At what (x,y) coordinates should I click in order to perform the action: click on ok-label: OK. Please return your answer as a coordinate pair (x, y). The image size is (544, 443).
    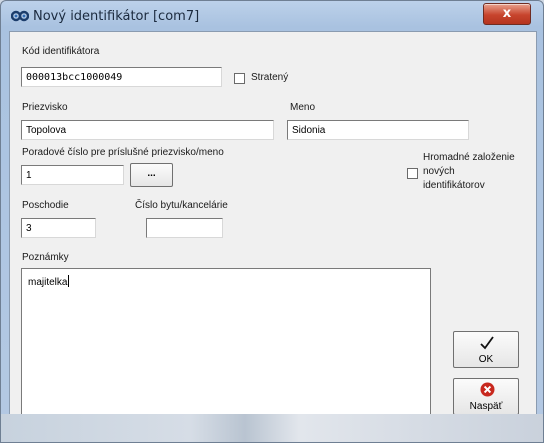
    Looking at the image, I should click on (486, 359).